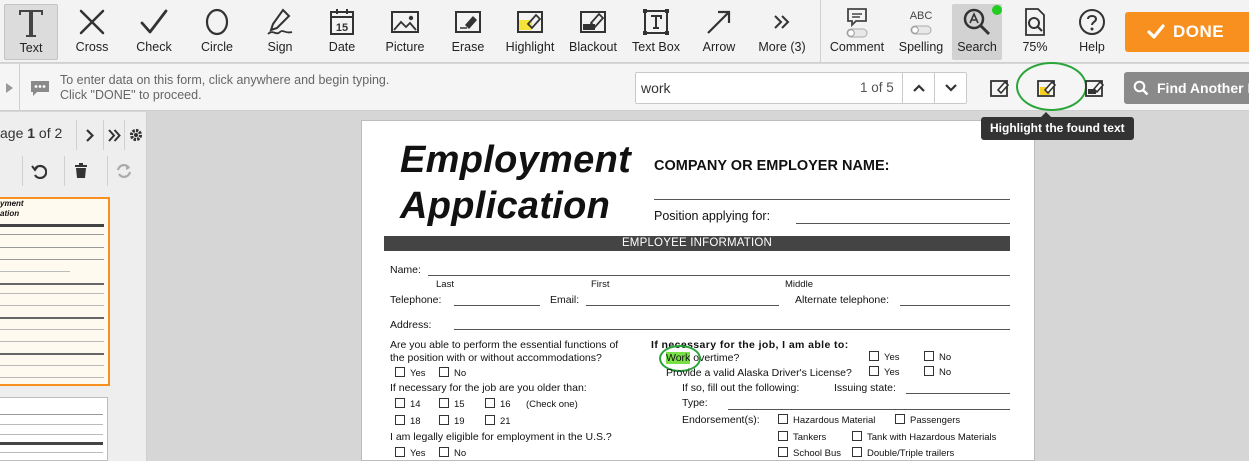 This screenshot has height=461, width=1249. What do you see at coordinates (977, 32) in the screenshot?
I see `search-button: Search` at bounding box center [977, 32].